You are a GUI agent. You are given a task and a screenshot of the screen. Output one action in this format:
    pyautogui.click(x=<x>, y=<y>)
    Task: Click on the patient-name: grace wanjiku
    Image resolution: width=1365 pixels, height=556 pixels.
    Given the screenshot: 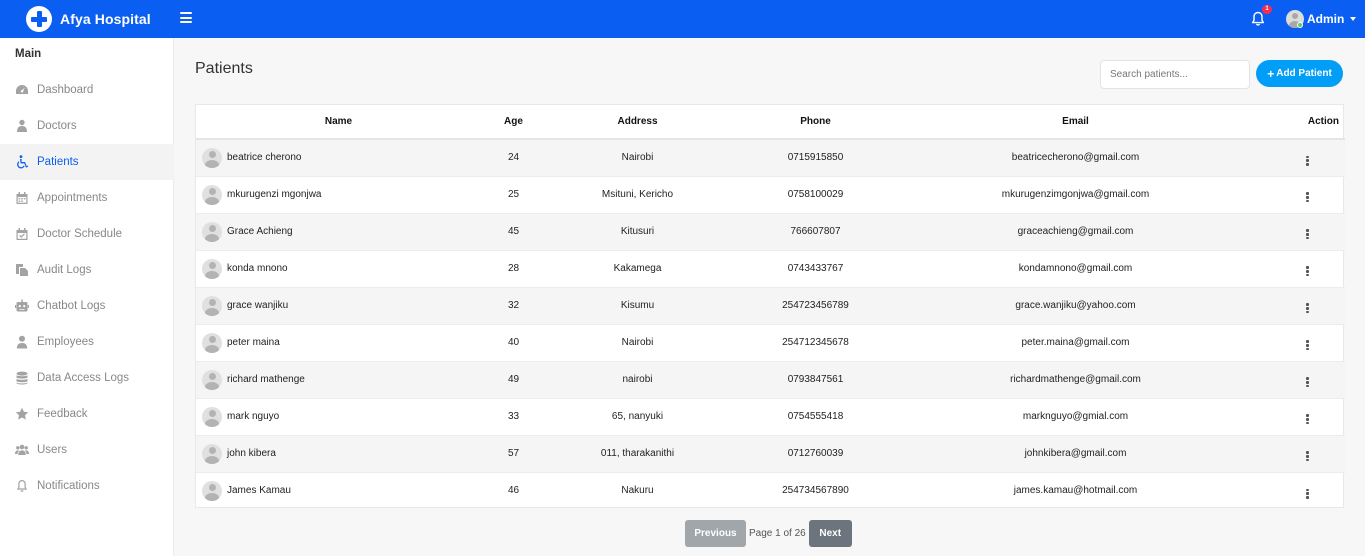 What is the action you would take?
    pyautogui.click(x=258, y=305)
    